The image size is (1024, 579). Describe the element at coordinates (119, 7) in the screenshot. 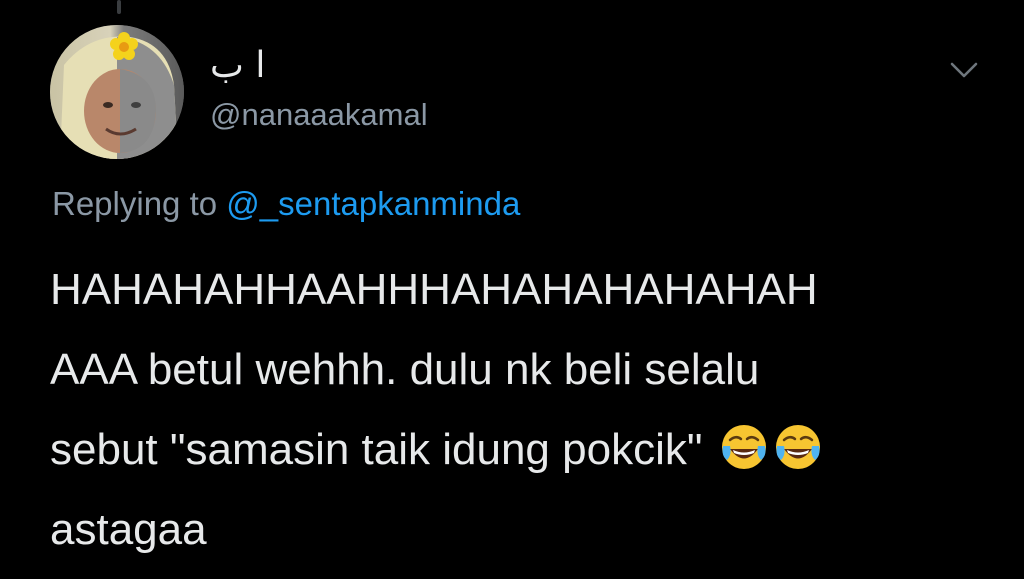

I see `thread-connector-line` at that location.